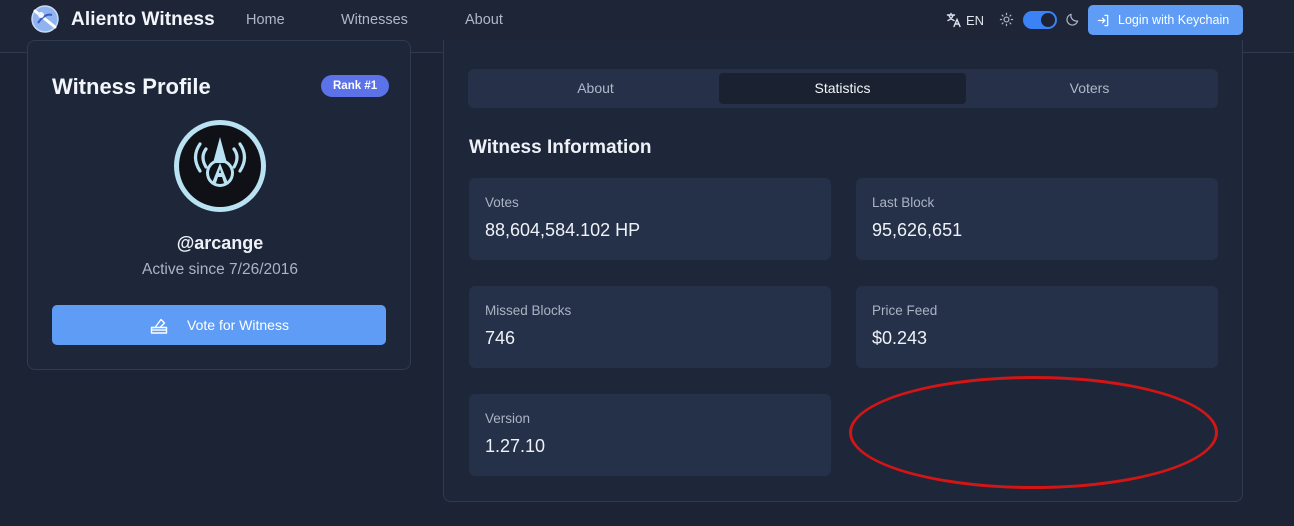 This screenshot has width=1294, height=526. Describe the element at coordinates (45, 19) in the screenshot. I see `logo-icon` at that location.